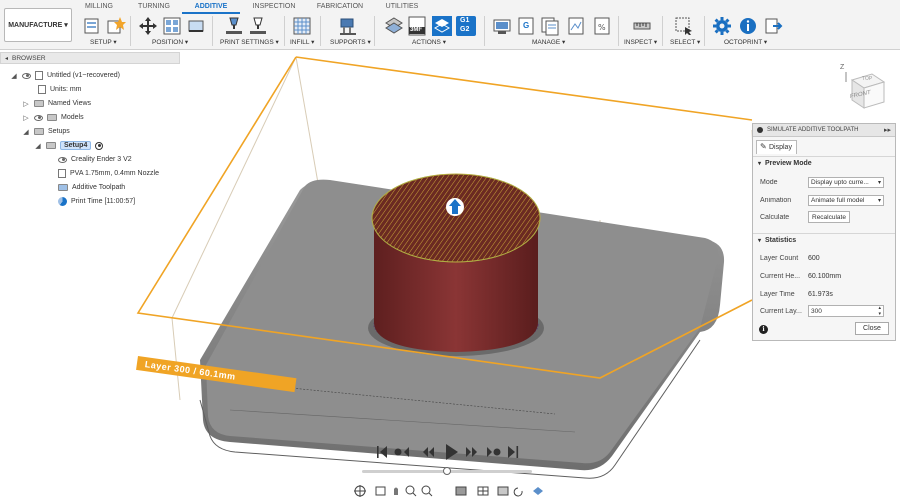 Image resolution: width=900 pixels, height=503 pixels. Describe the element at coordinates (684, 26) in the screenshot. I see `select-icon` at that location.